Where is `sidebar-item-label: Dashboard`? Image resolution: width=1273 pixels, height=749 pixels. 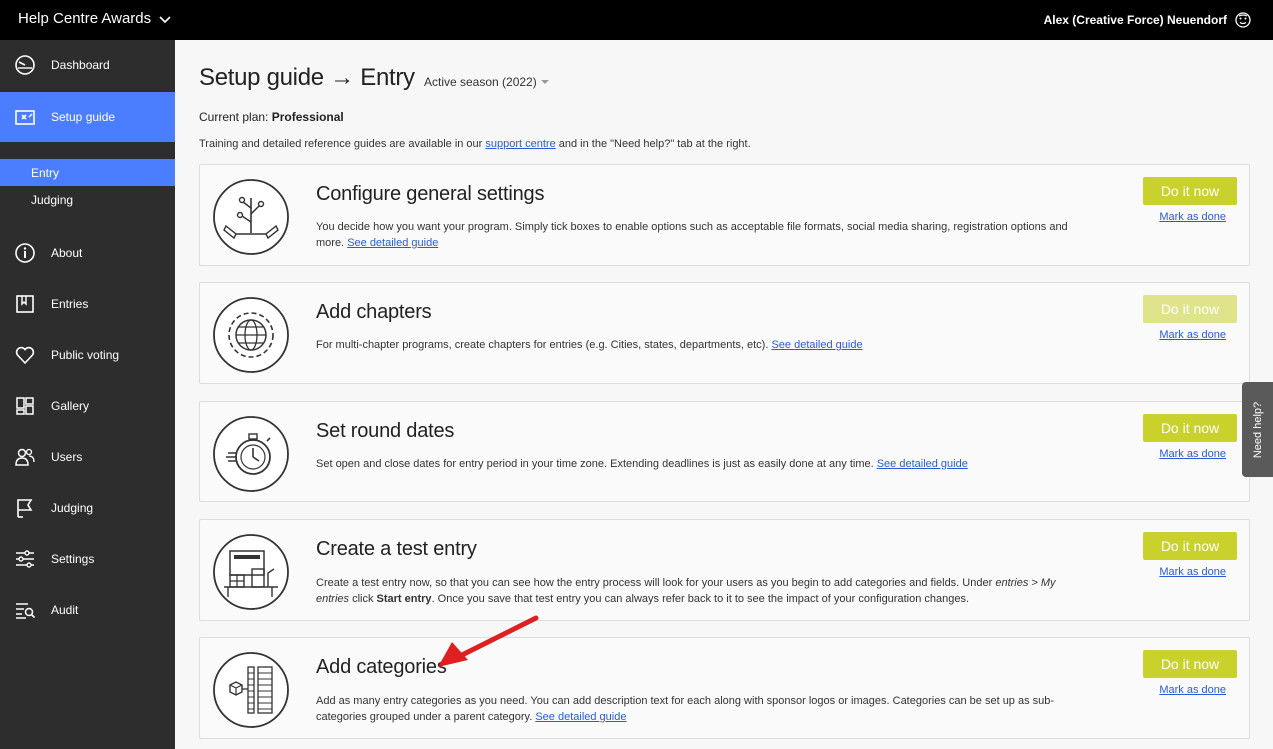 sidebar-item-label: Dashboard is located at coordinates (80, 65).